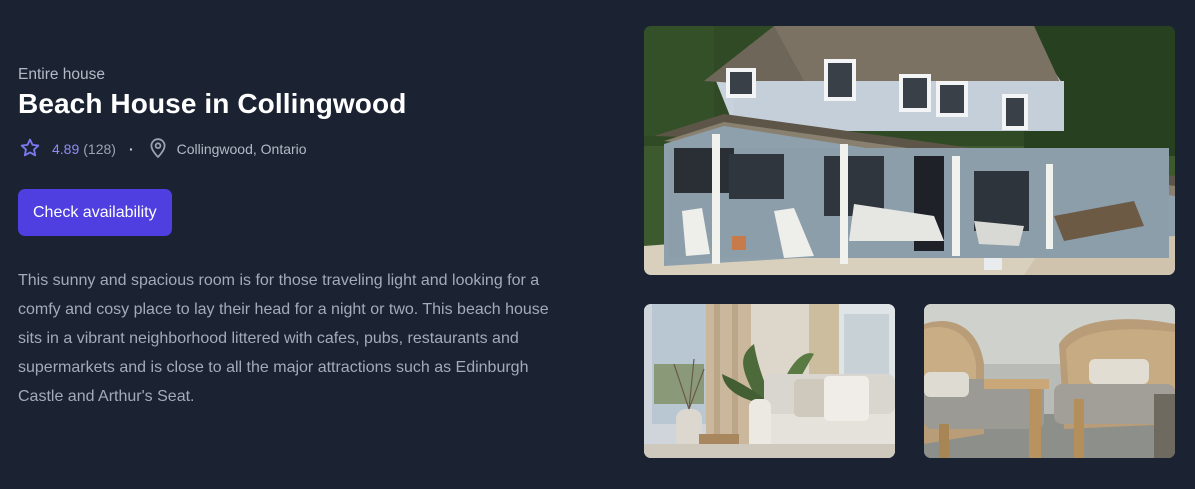 This screenshot has height=489, width=1195. What do you see at coordinates (95, 212) in the screenshot?
I see `check-availability-button: Check availability` at bounding box center [95, 212].